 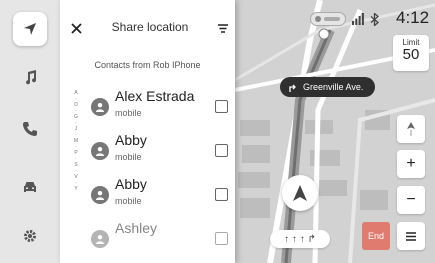 I want to click on speed-limit-value: 50, so click(x=411, y=54).